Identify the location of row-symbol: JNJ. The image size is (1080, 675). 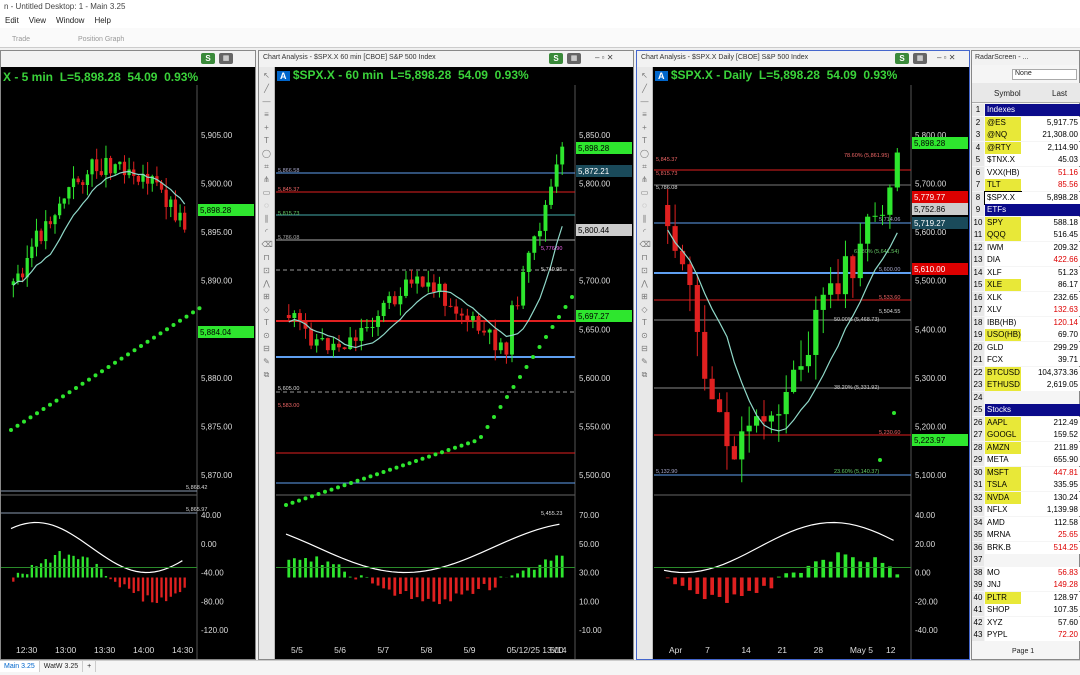
(1003, 585).